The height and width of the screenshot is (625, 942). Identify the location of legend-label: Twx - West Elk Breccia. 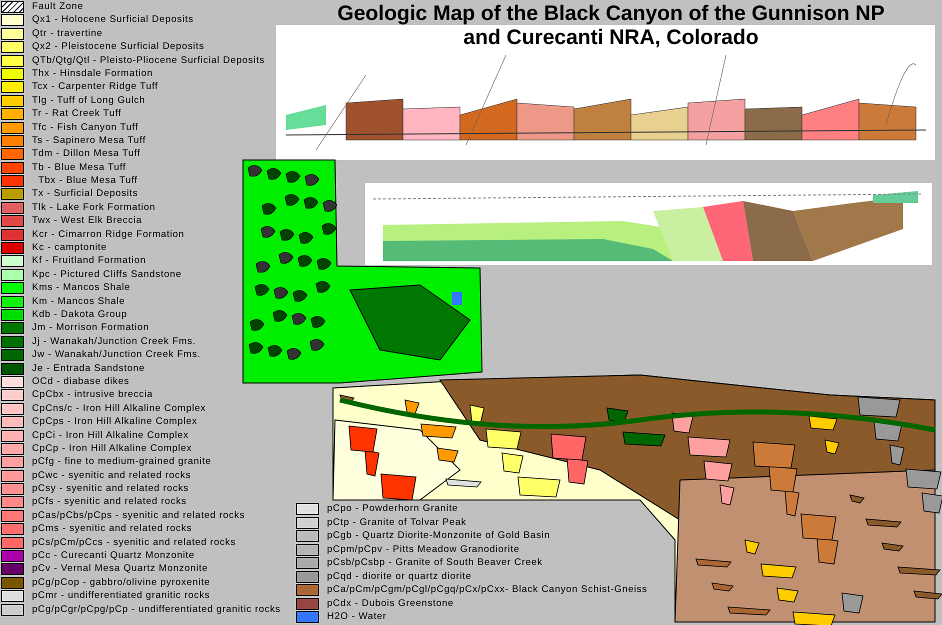
(87, 221).